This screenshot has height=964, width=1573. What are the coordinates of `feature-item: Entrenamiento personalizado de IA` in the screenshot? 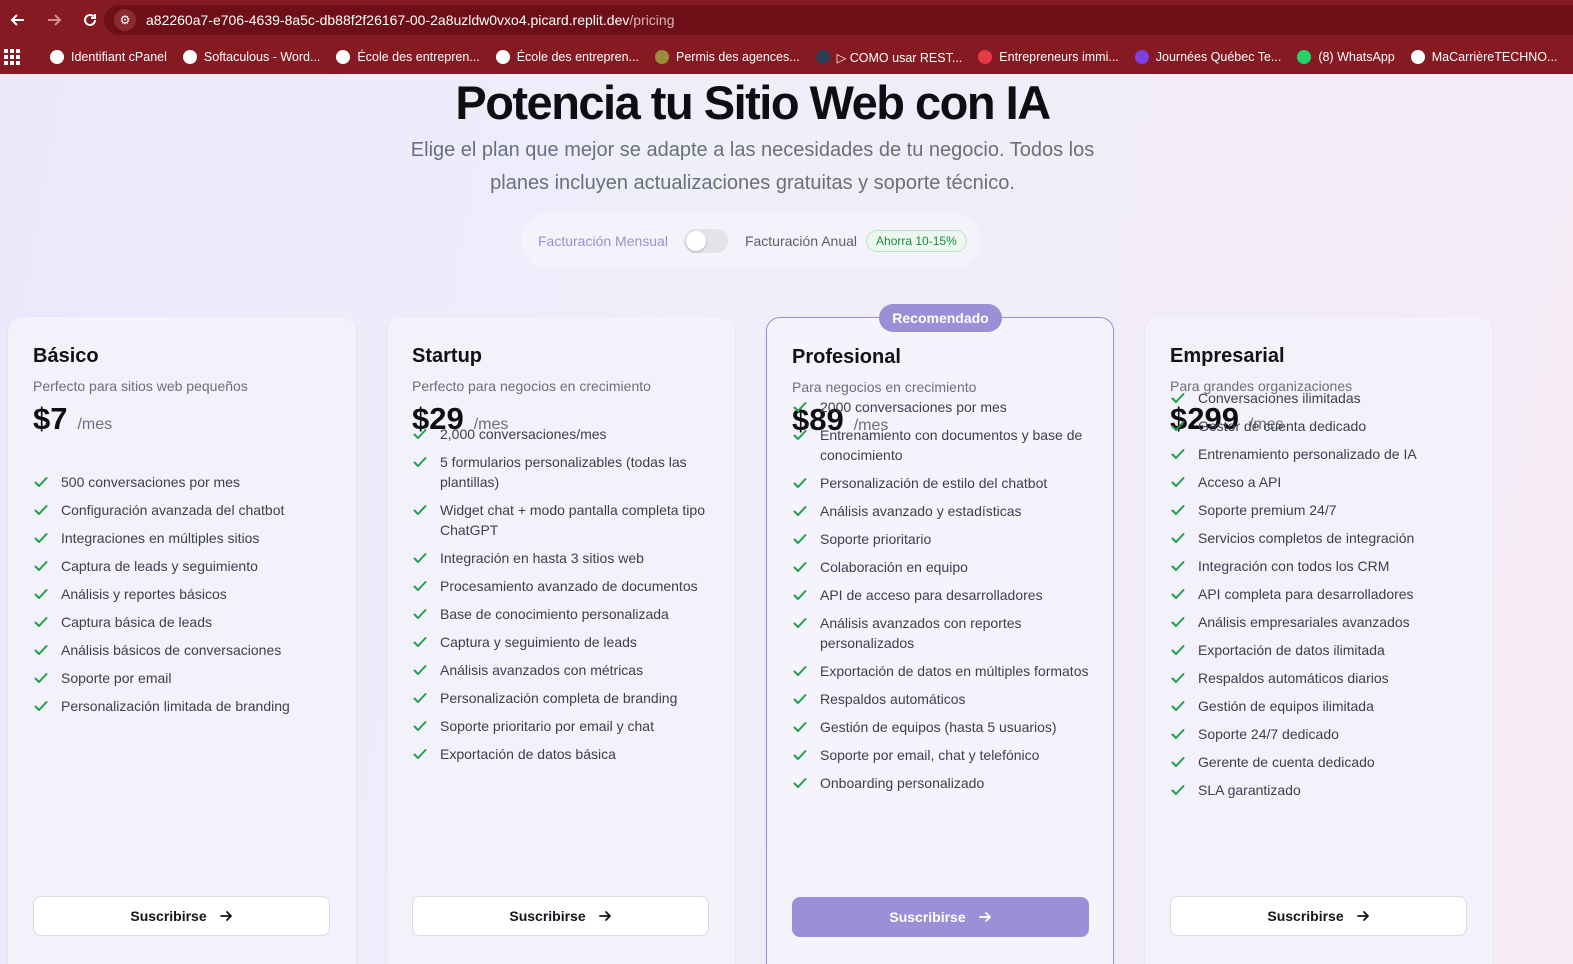 It's located at (1320, 454).